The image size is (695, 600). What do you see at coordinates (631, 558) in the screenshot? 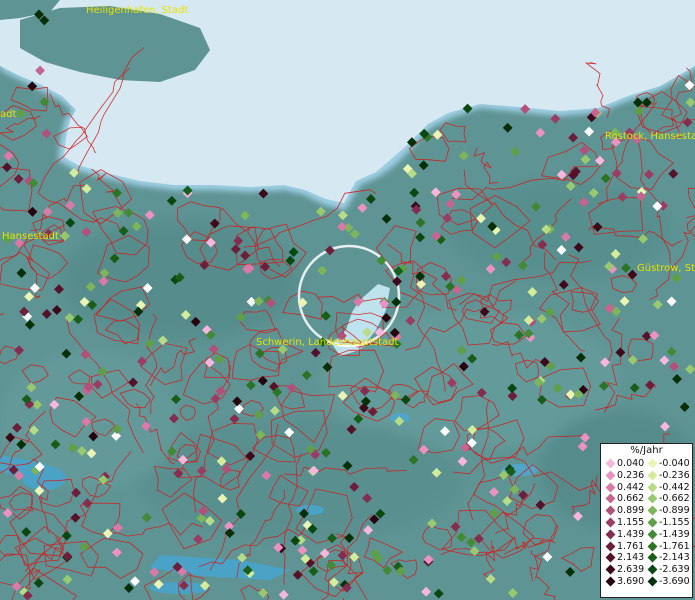
I see `legend-positive-value: 2.143` at bounding box center [631, 558].